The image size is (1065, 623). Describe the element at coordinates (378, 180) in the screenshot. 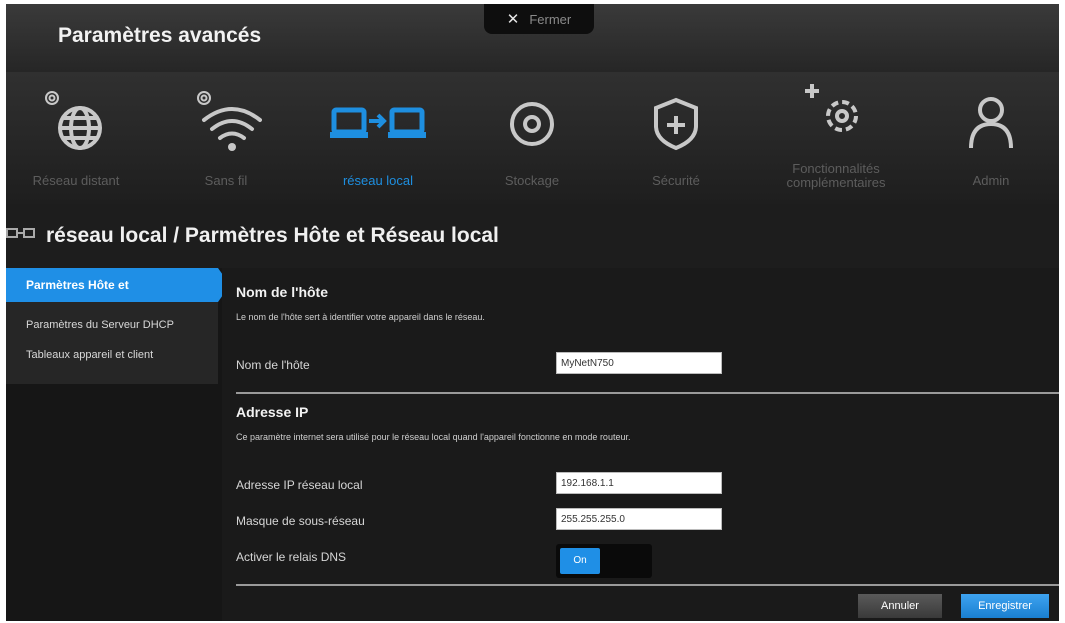

I see `nav-label: réseau local` at that location.